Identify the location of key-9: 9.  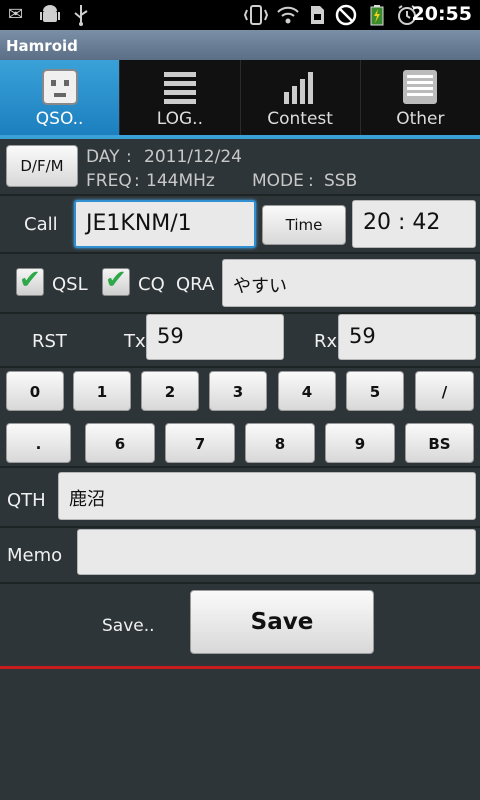
(360, 443).